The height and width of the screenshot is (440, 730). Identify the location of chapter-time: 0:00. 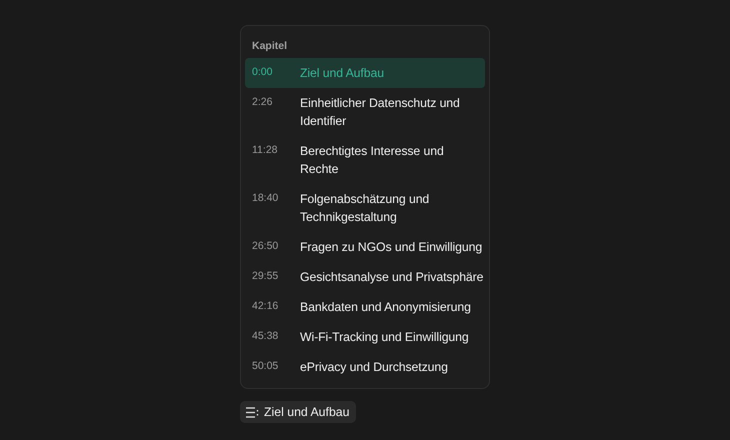
(262, 72).